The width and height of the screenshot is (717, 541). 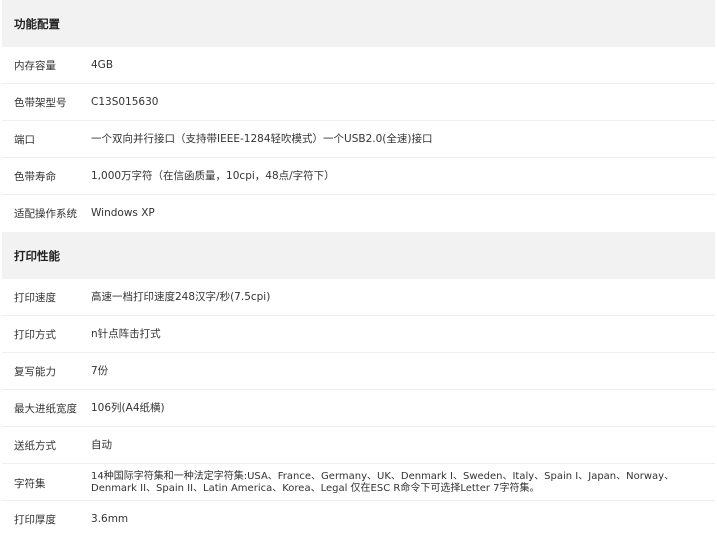 What do you see at coordinates (358, 176) in the screenshot?
I see `spec-row-ribbon-life: 色带寿命 1,000万字符（在信函质量，10cpi，48点/字符下）` at bounding box center [358, 176].